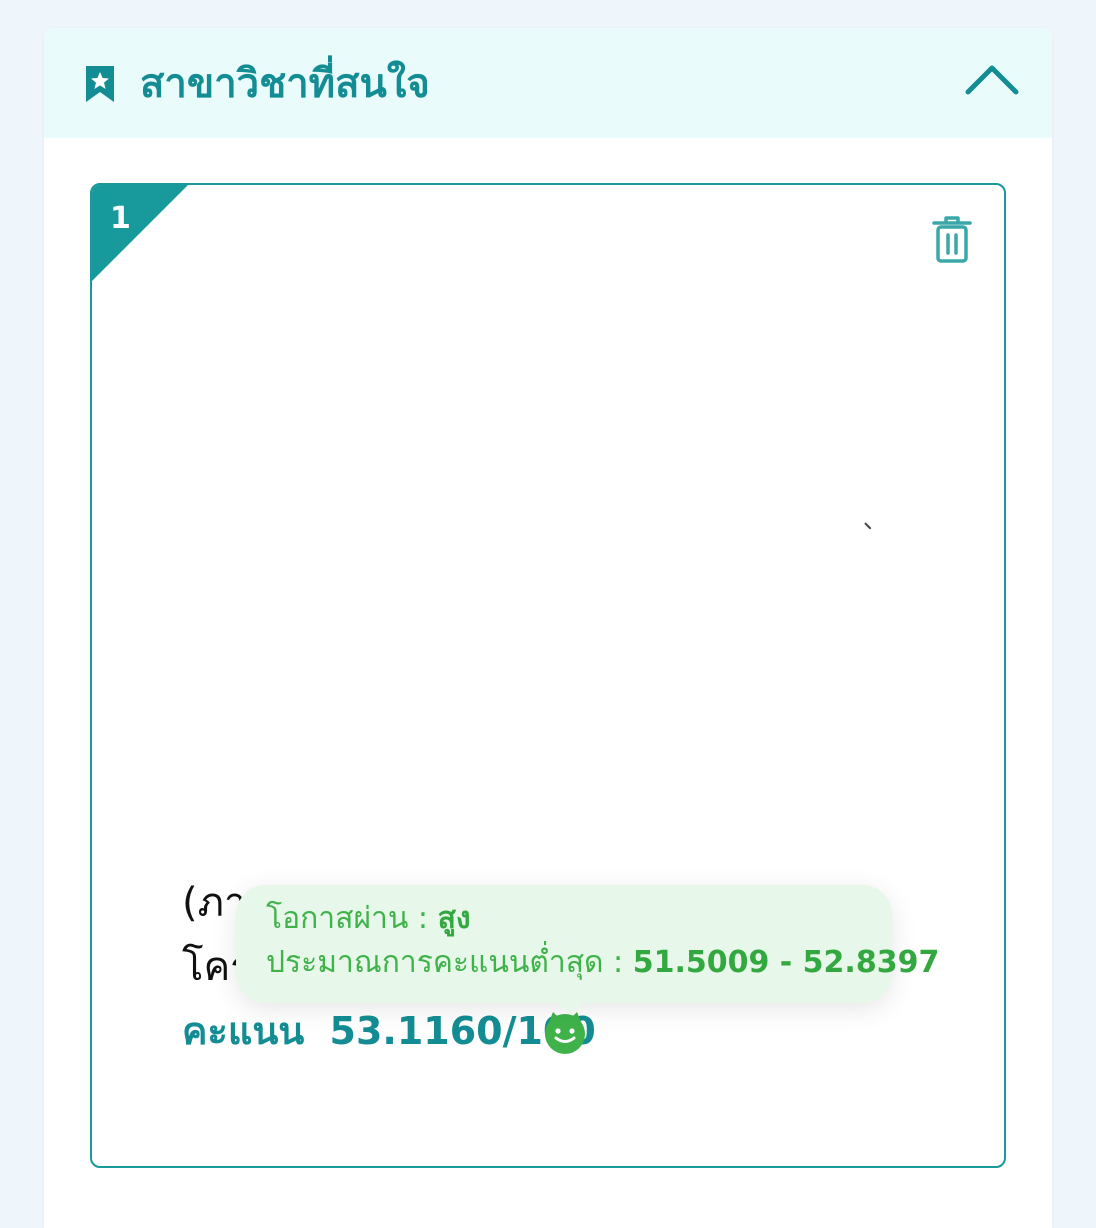  I want to click on min-score-value: 51.5009 - 52.8397, so click(786, 962).